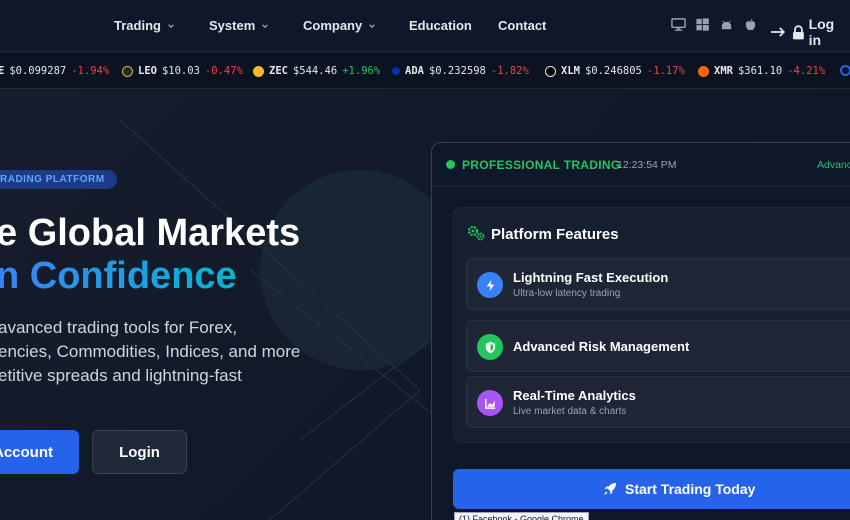 The height and width of the screenshot is (520, 850). I want to click on login-button: Login, so click(139, 452).